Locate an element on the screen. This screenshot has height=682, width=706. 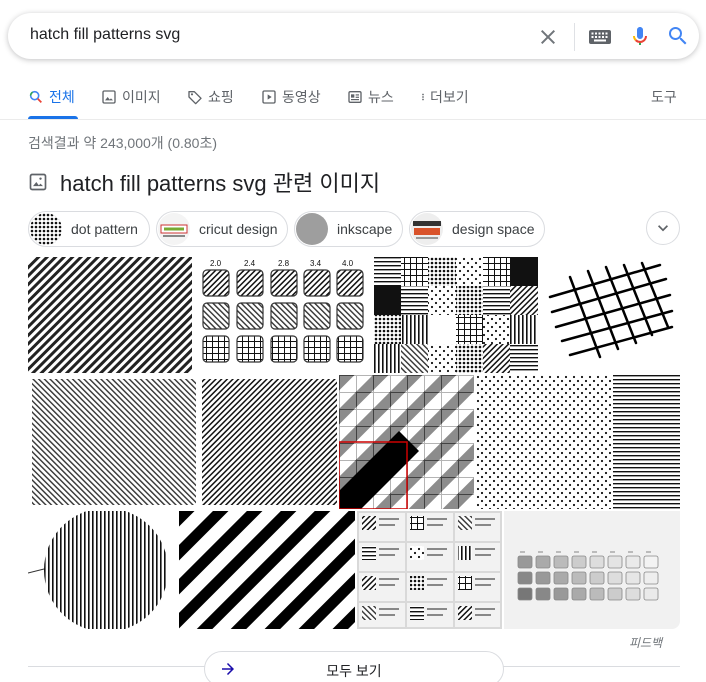
image-result: 2.0 2.4 2.8 3.4 4.0 is located at coordinates (283, 315).